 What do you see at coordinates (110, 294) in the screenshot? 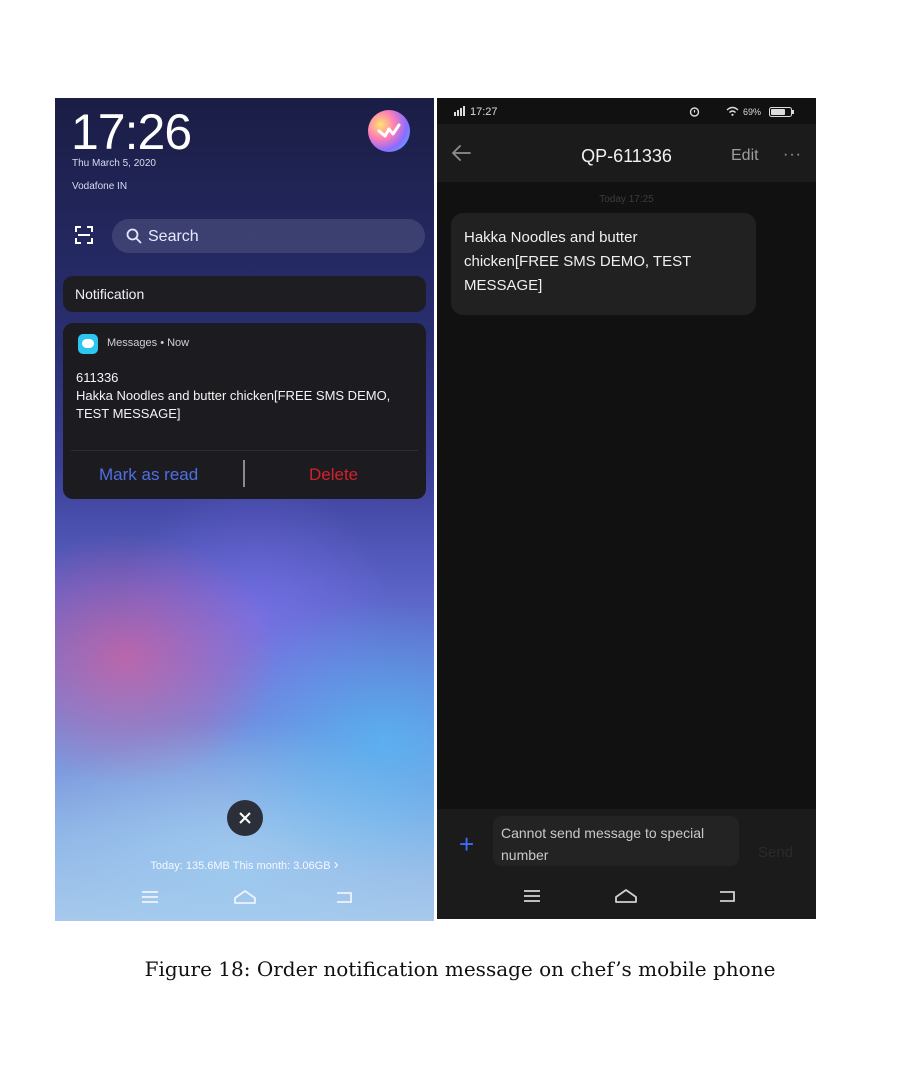
I see `notification-header-label: Notification` at bounding box center [110, 294].